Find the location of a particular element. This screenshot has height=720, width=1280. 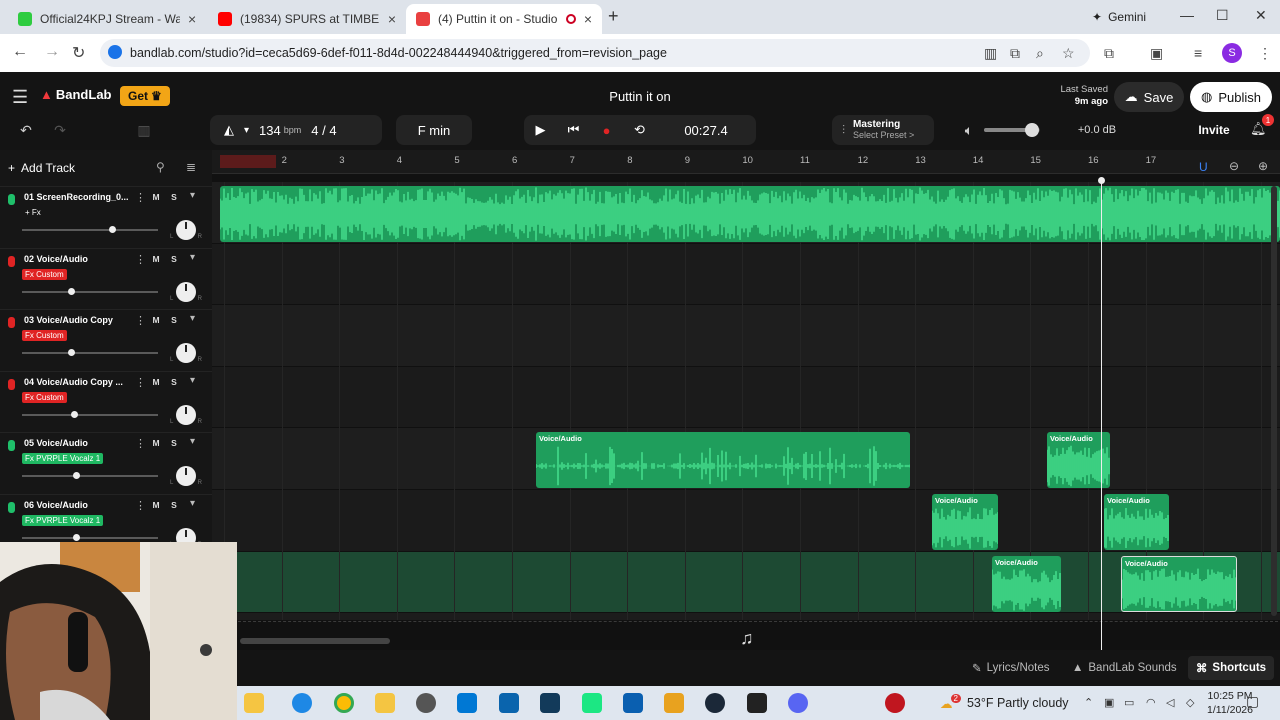

bpm-value: 134 is located at coordinates (270, 130).